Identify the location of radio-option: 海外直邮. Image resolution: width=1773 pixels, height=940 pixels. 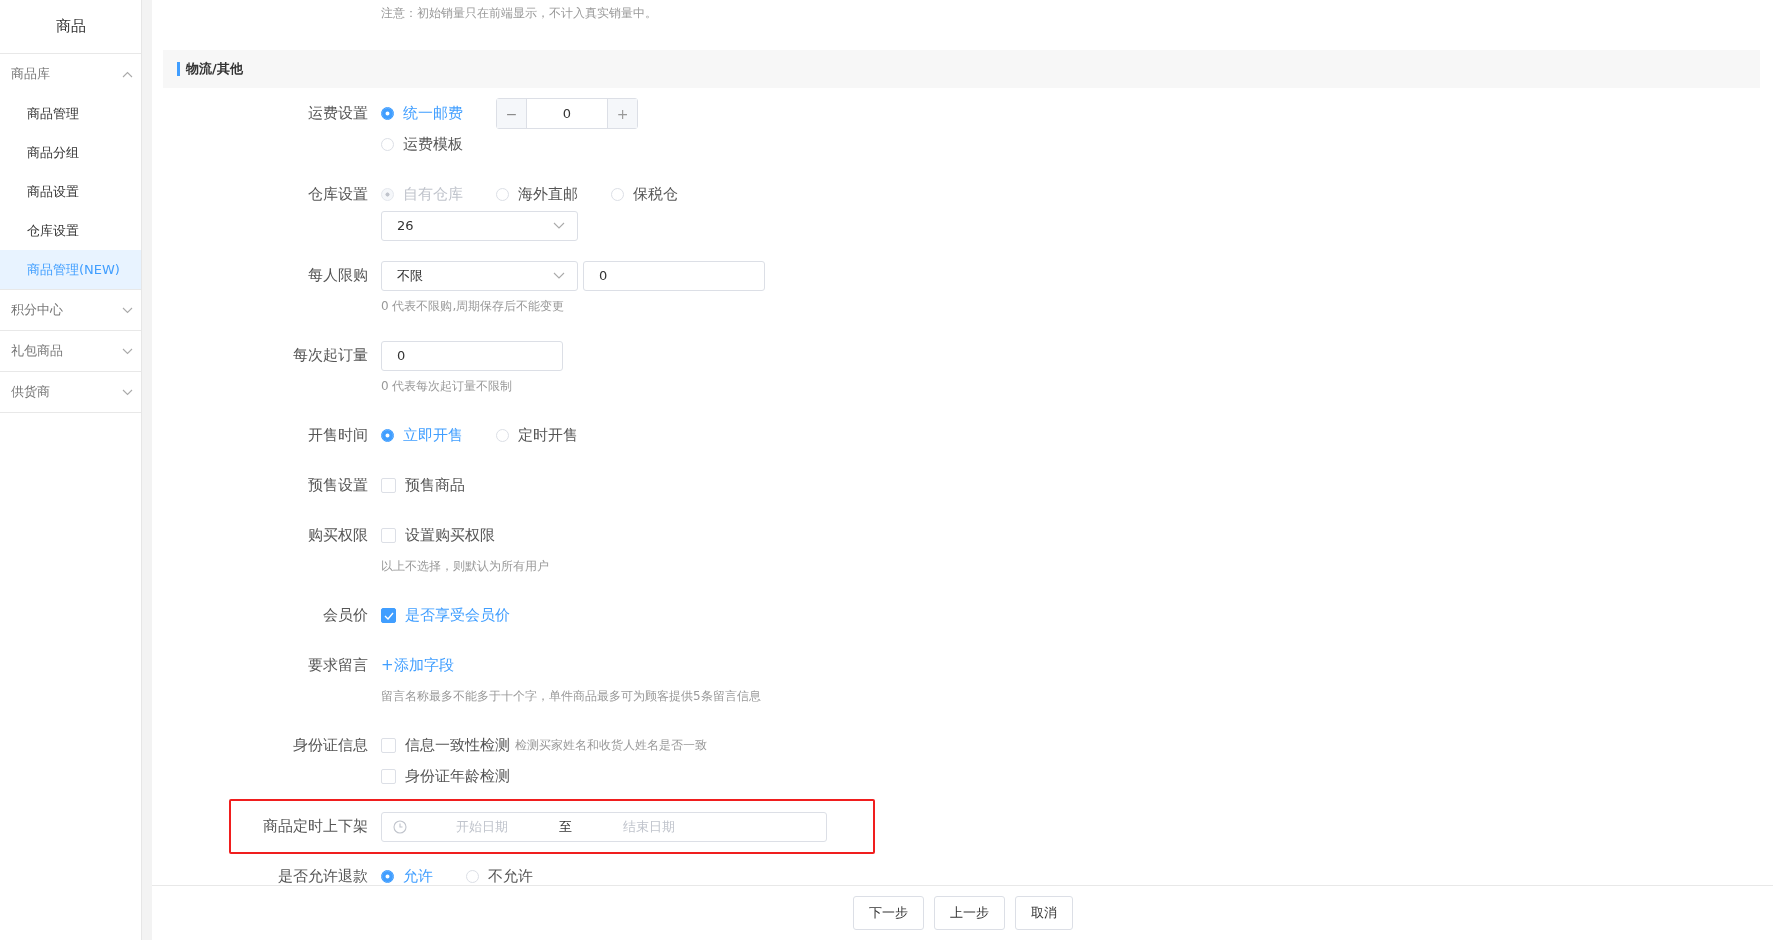
(537, 194).